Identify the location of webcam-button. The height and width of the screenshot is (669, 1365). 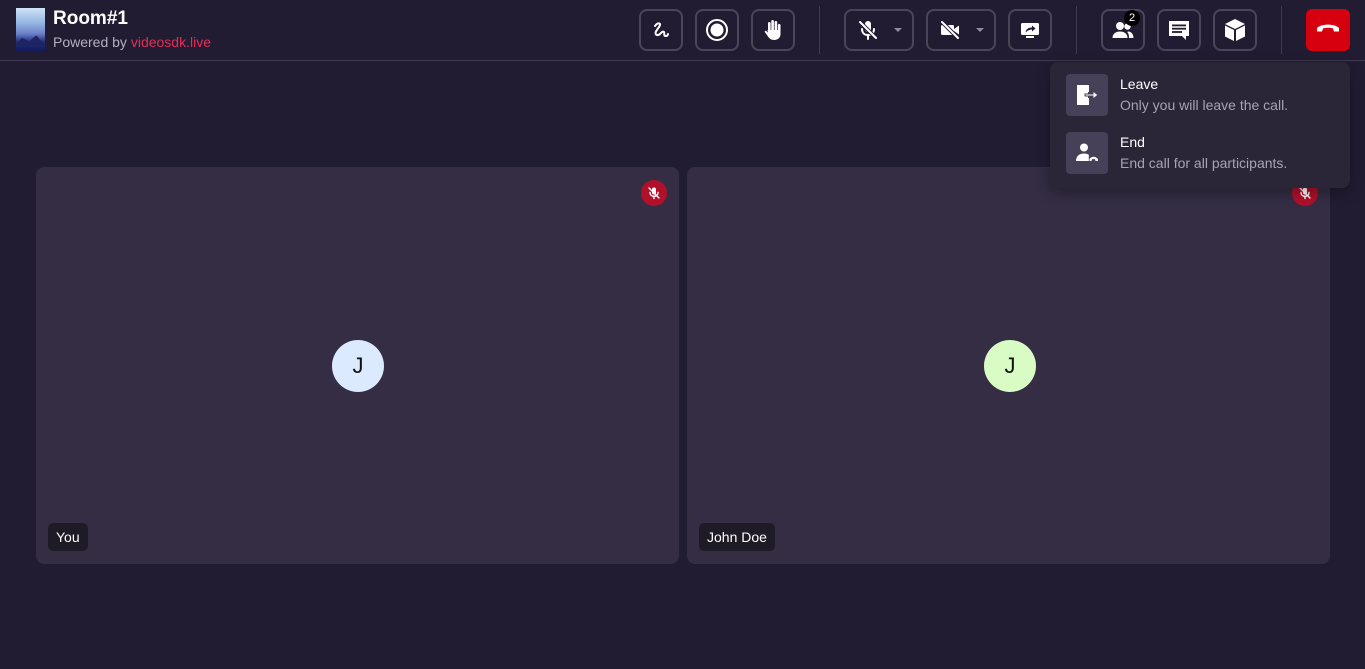
(961, 30).